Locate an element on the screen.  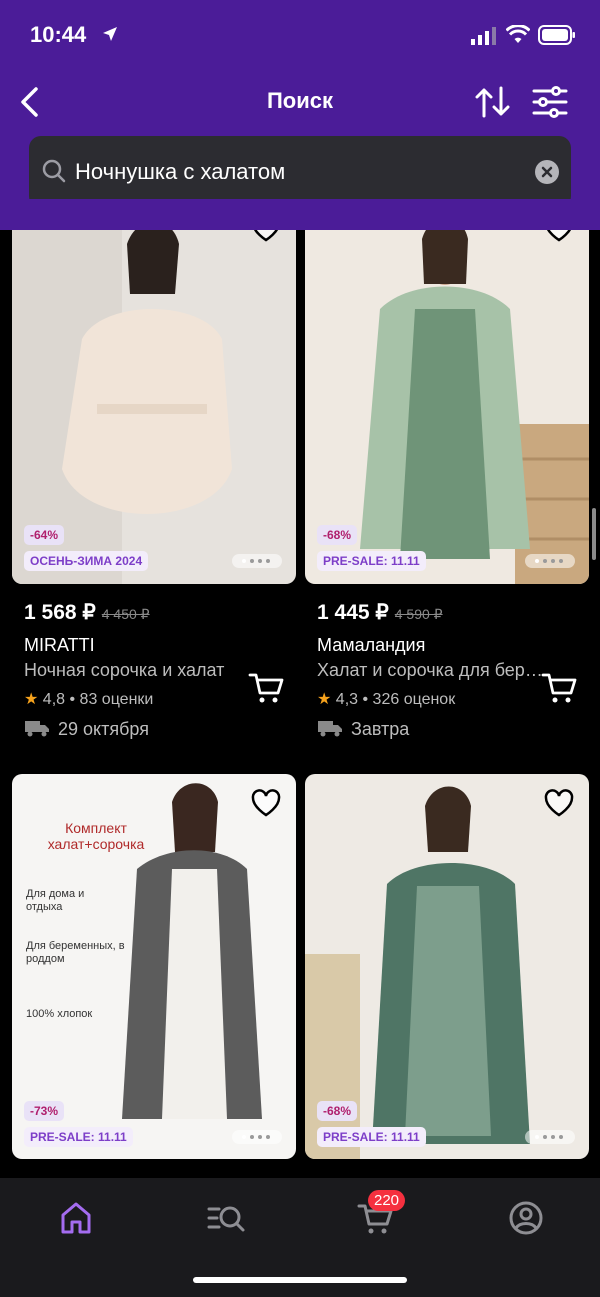
delivery-date: 29 октября is located at coordinates (166, 729).